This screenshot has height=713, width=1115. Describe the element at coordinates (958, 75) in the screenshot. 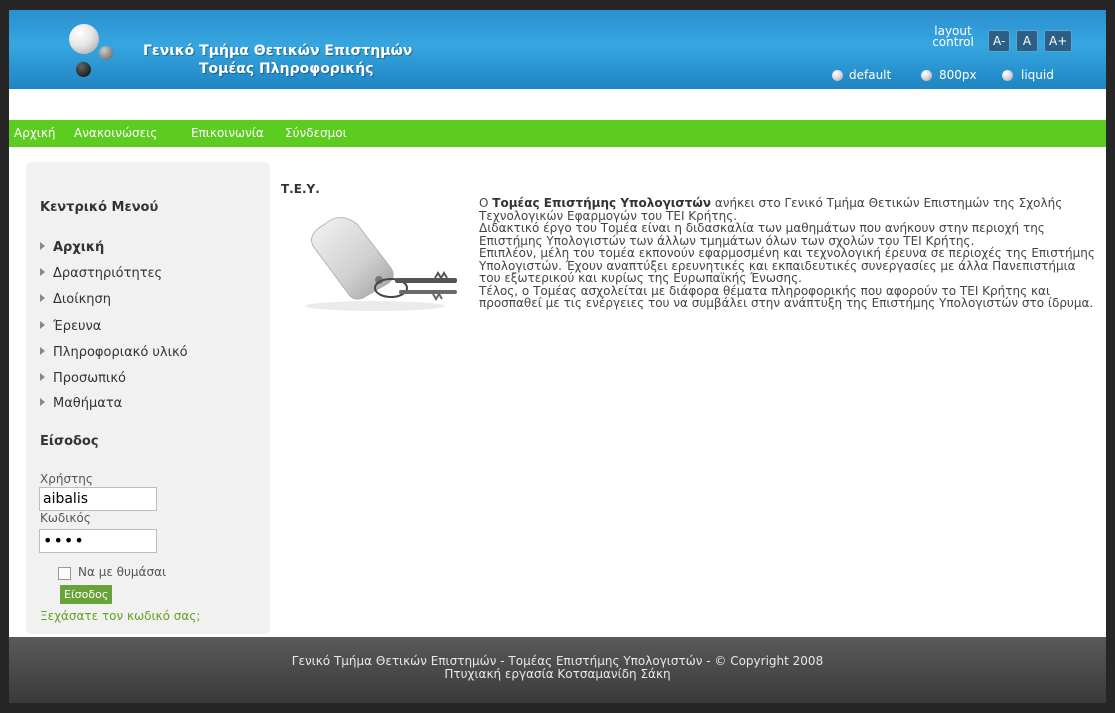

I see `layout-option-800px: 800px` at that location.